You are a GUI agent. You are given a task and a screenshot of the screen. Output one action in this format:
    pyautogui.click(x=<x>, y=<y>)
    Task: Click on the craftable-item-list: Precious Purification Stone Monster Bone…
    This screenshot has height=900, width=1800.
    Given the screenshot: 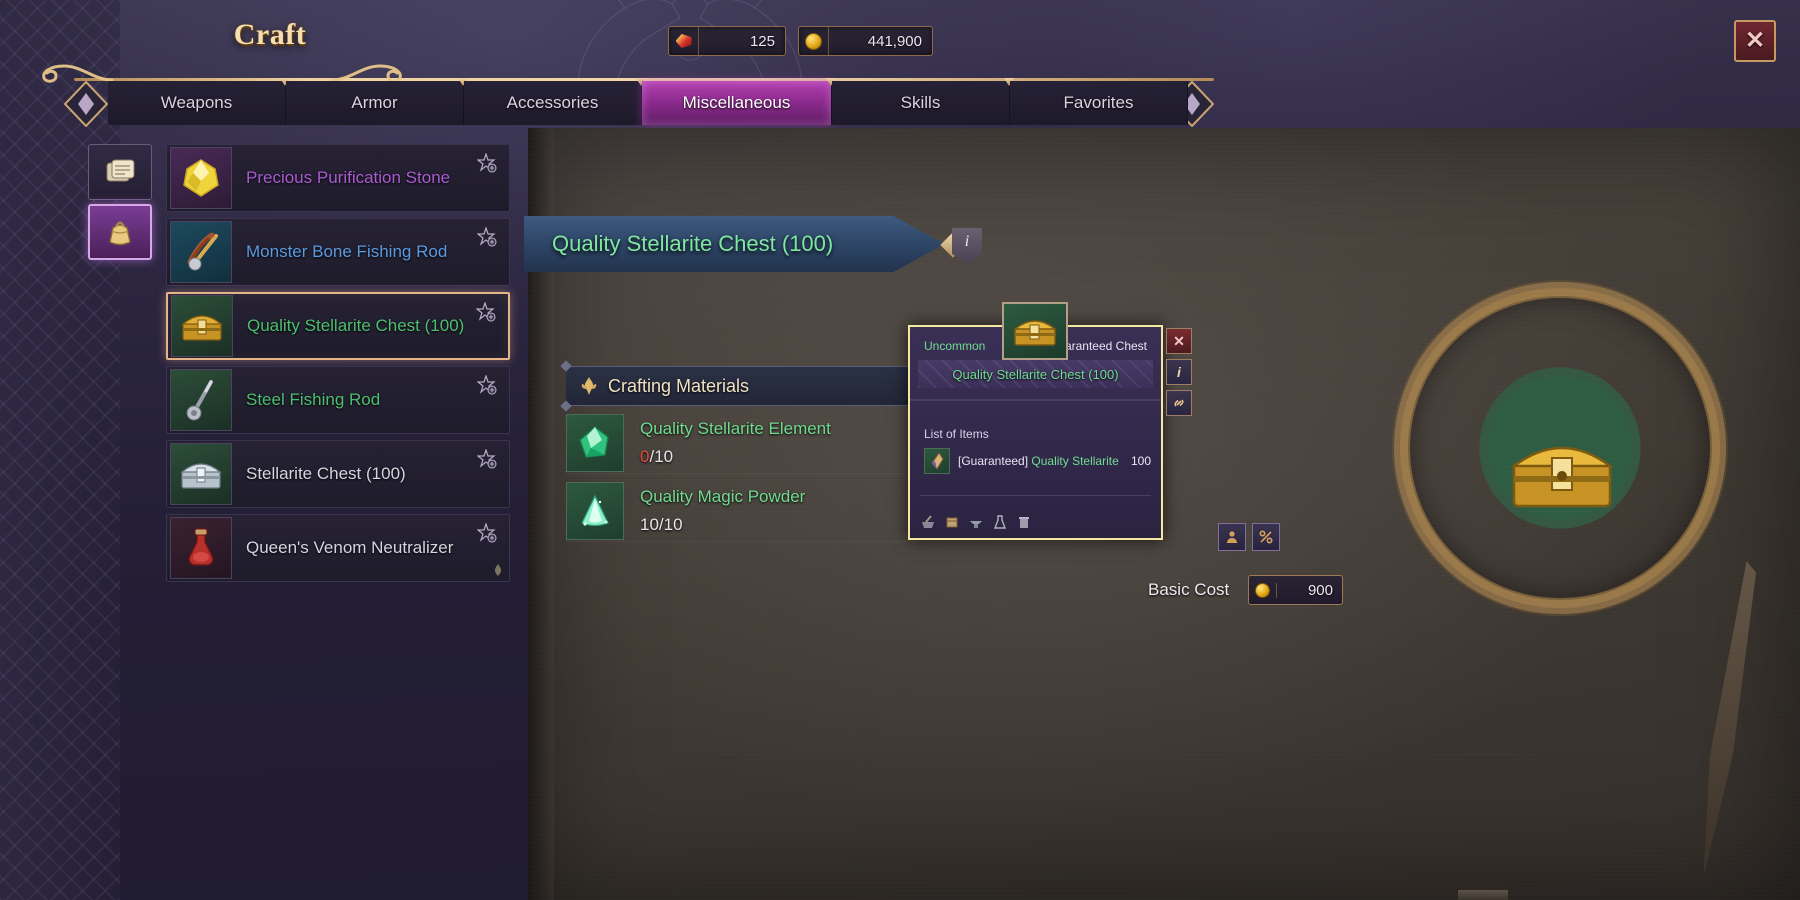 What is the action you would take?
    pyautogui.click(x=338, y=366)
    